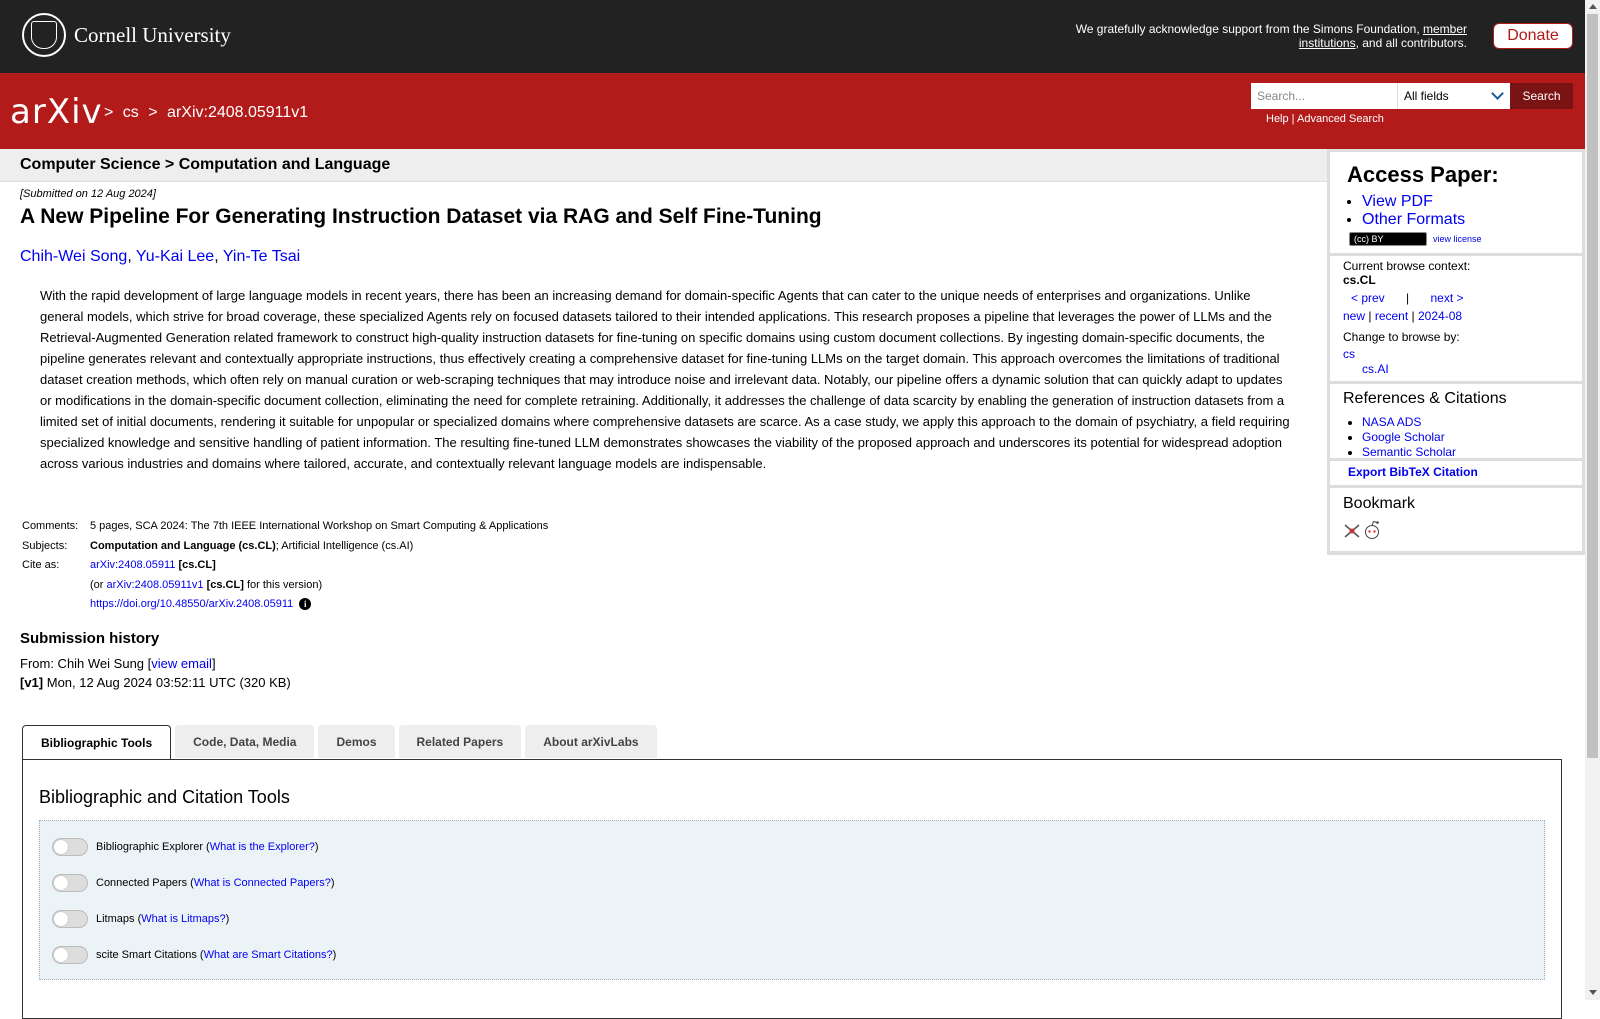 The image size is (1600, 1019). What do you see at coordinates (1340, 119) in the screenshot?
I see `advanced-search-link: Advanced Search` at bounding box center [1340, 119].